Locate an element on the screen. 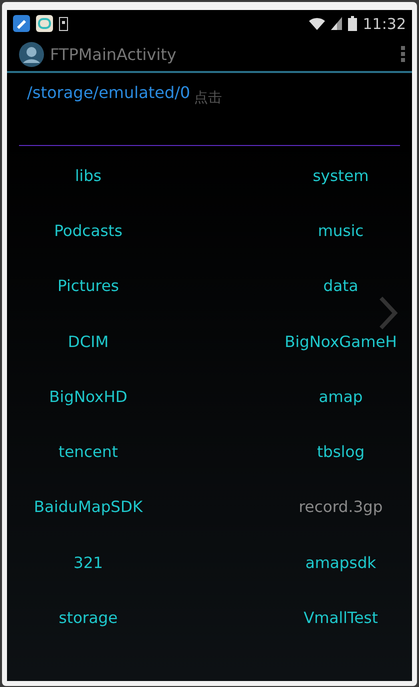  folder-name: tbslog is located at coordinates (340, 452).